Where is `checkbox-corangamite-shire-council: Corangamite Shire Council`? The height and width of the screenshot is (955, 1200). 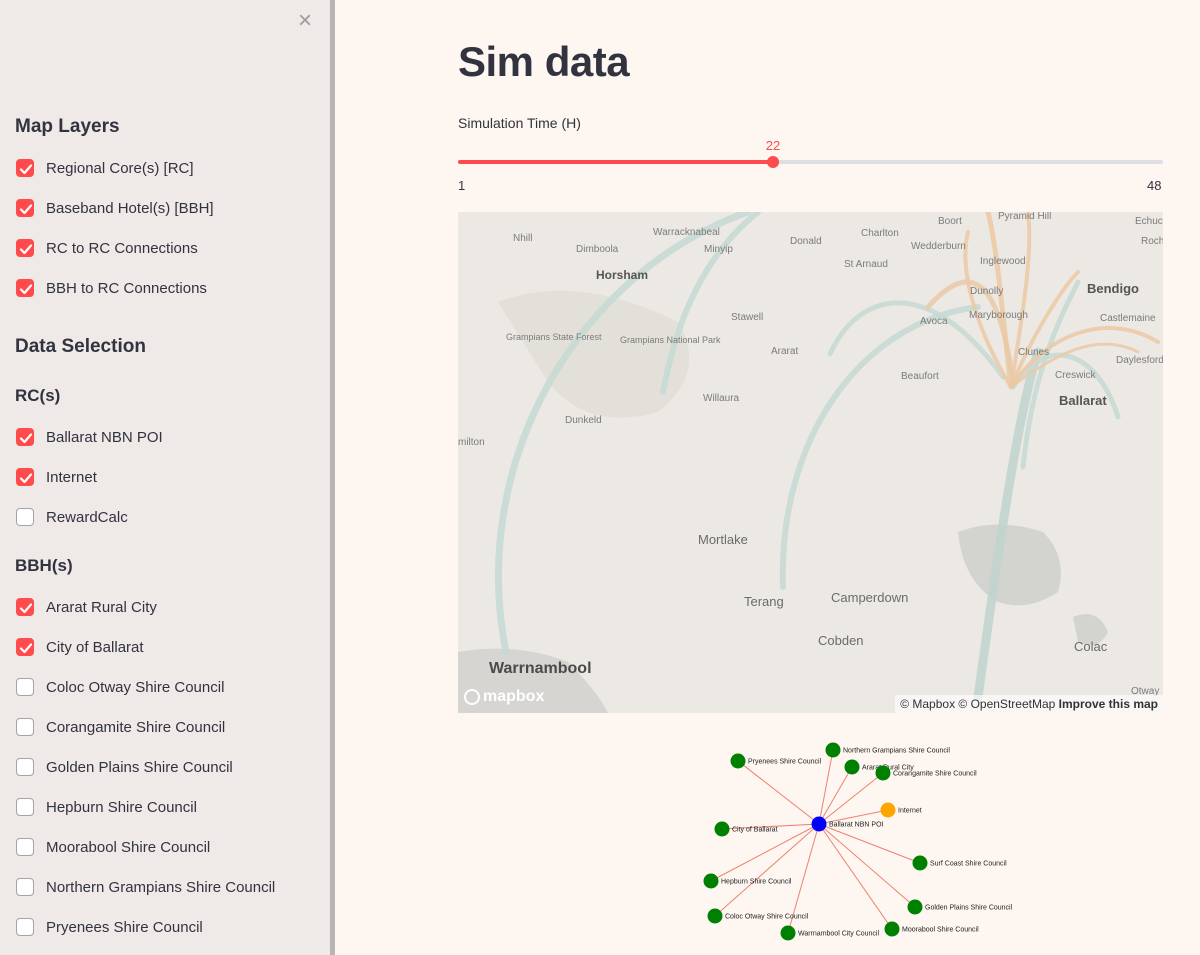 checkbox-corangamite-shire-council: Corangamite Shire Council is located at coordinates (120, 727).